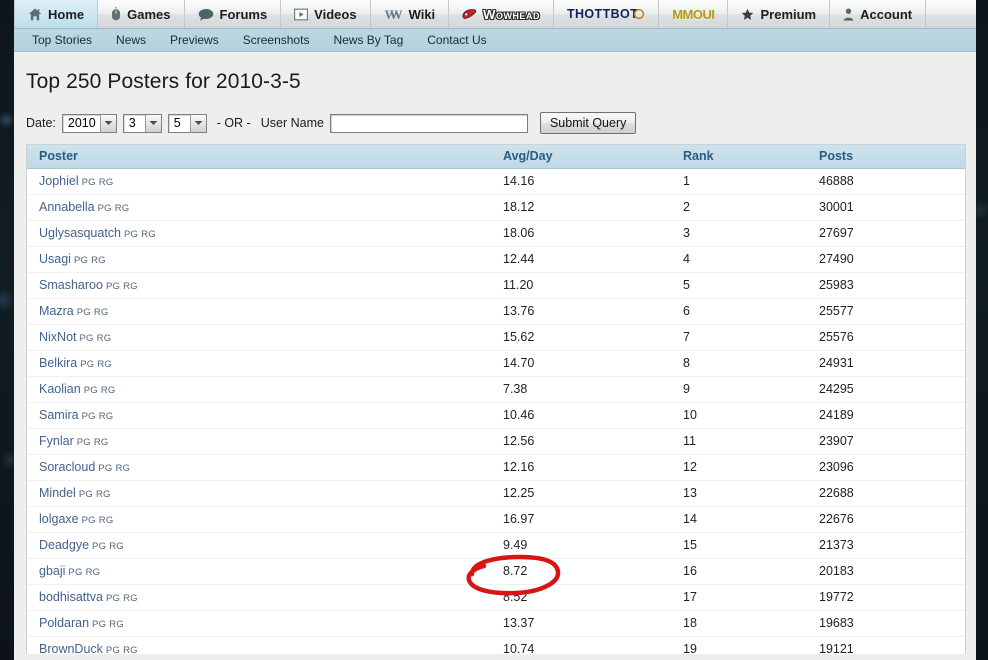  Describe the element at coordinates (593, 389) in the screenshot. I see `cell-avg-day: 7.38` at that location.